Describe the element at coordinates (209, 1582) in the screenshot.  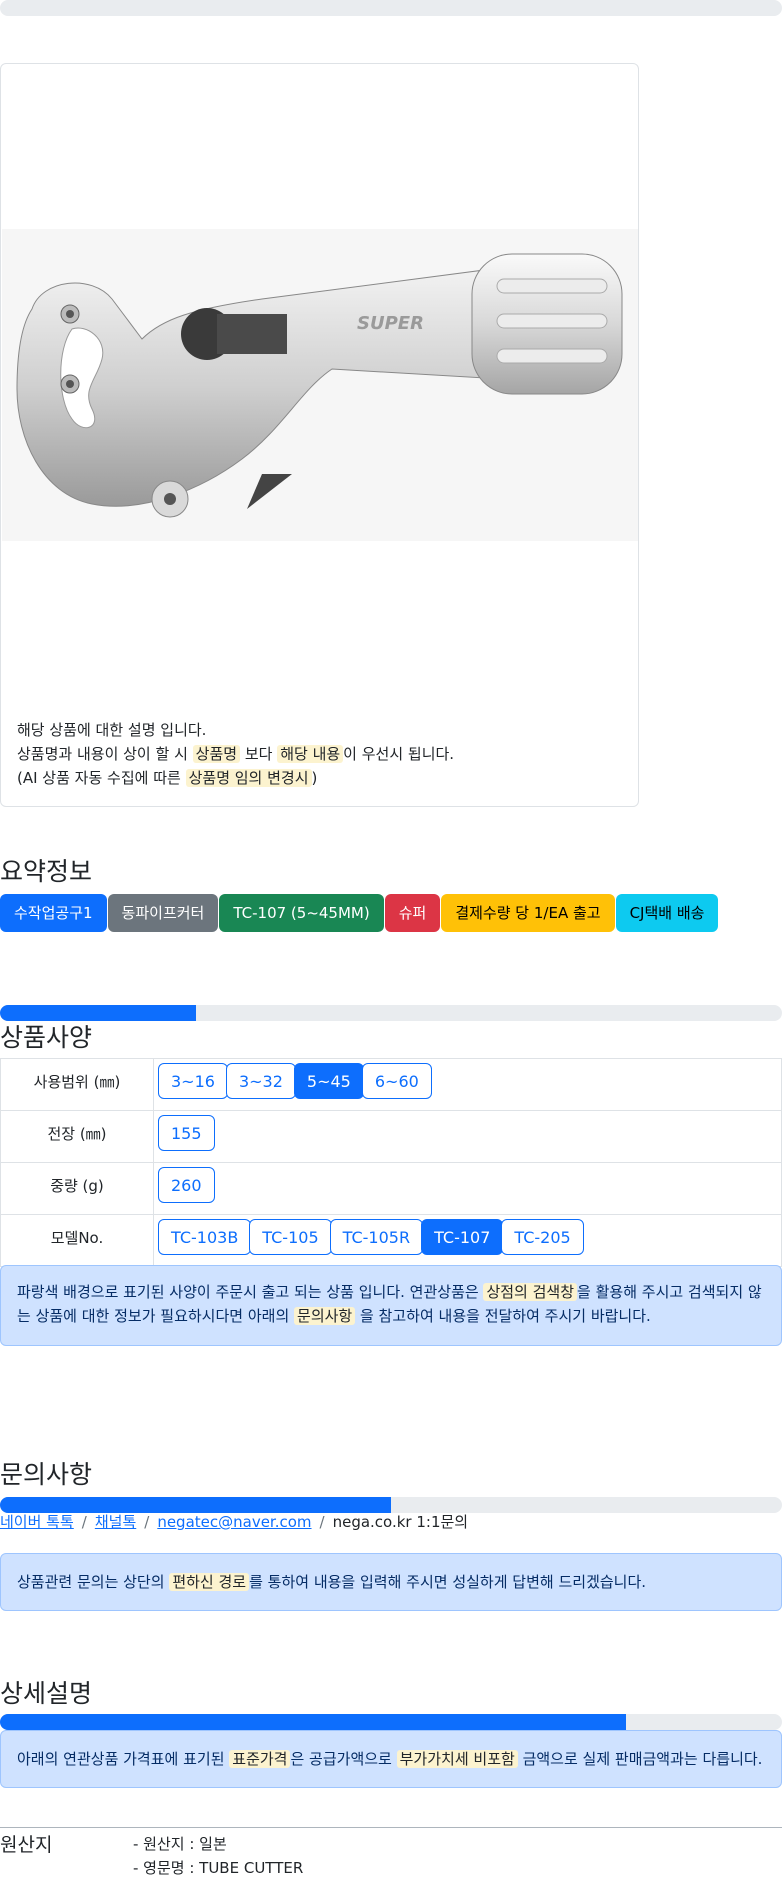
I see `highlight: 편하신 경로` at that location.